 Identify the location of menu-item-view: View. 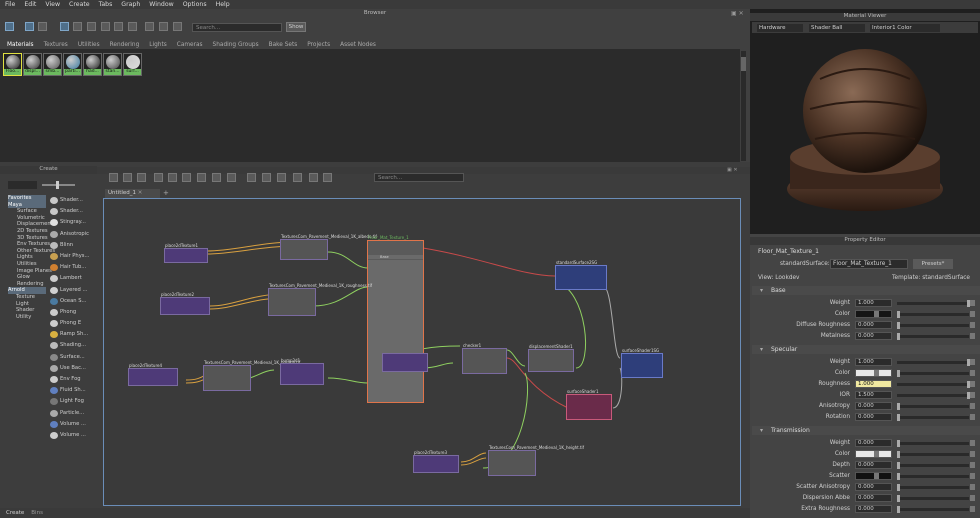
(52, 4).